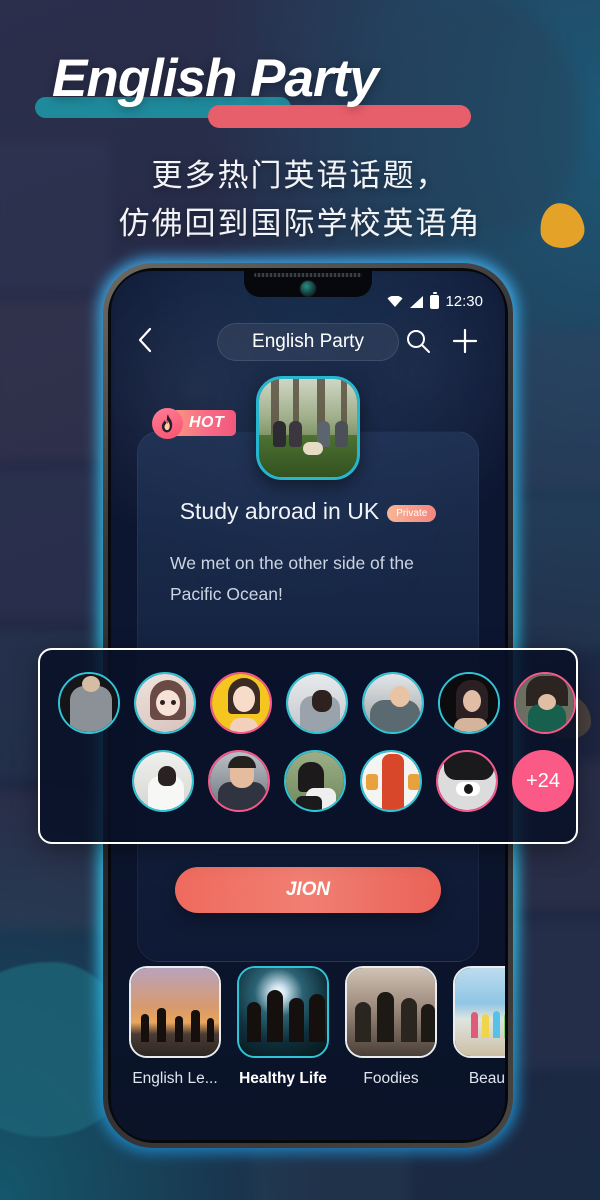  Describe the element at coordinates (543, 781) in the screenshot. I see `member-overflow-count: +24` at that location.